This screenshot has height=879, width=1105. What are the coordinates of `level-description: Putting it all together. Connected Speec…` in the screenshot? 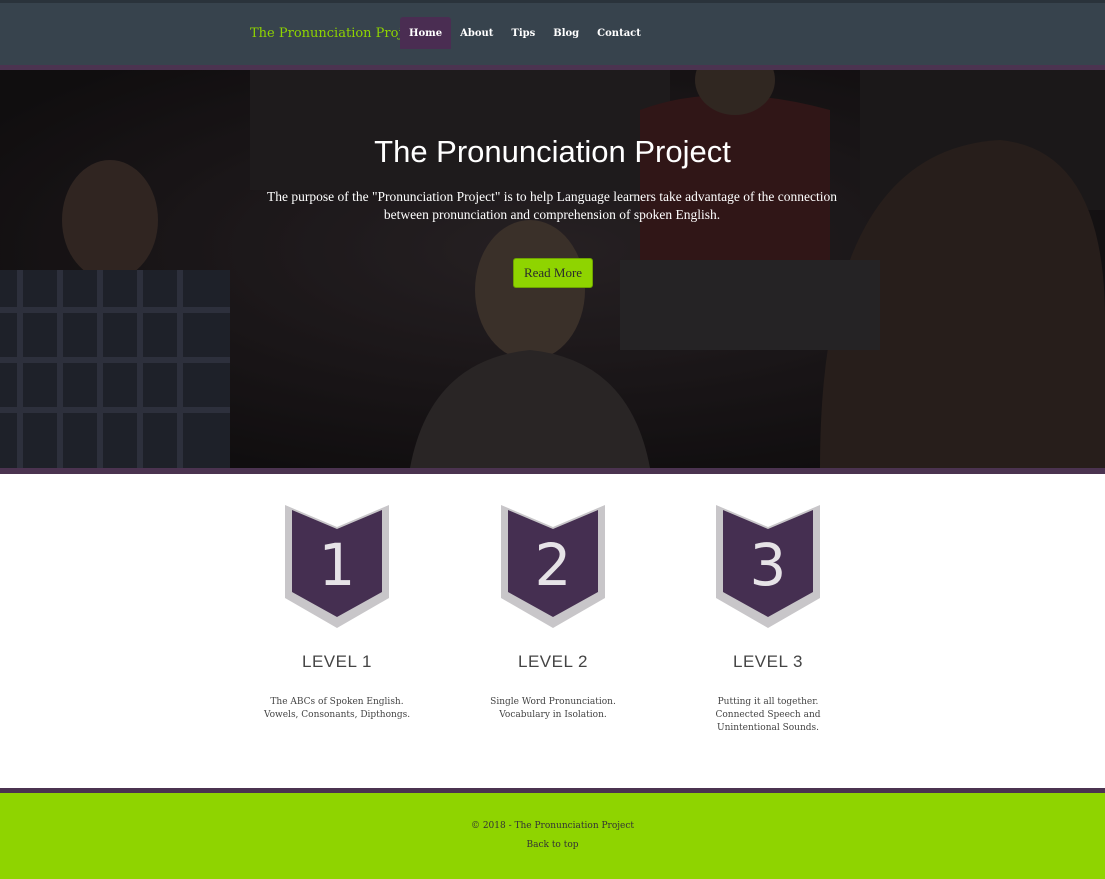 It's located at (768, 715).